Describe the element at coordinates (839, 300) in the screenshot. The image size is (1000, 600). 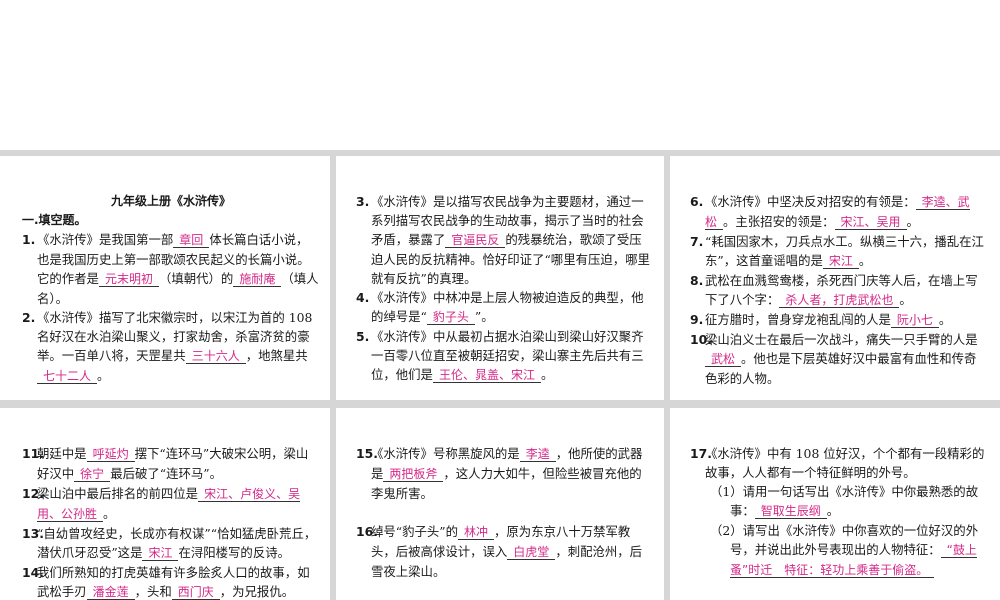
I see `answer: 杀人者，打虎武松也` at that location.